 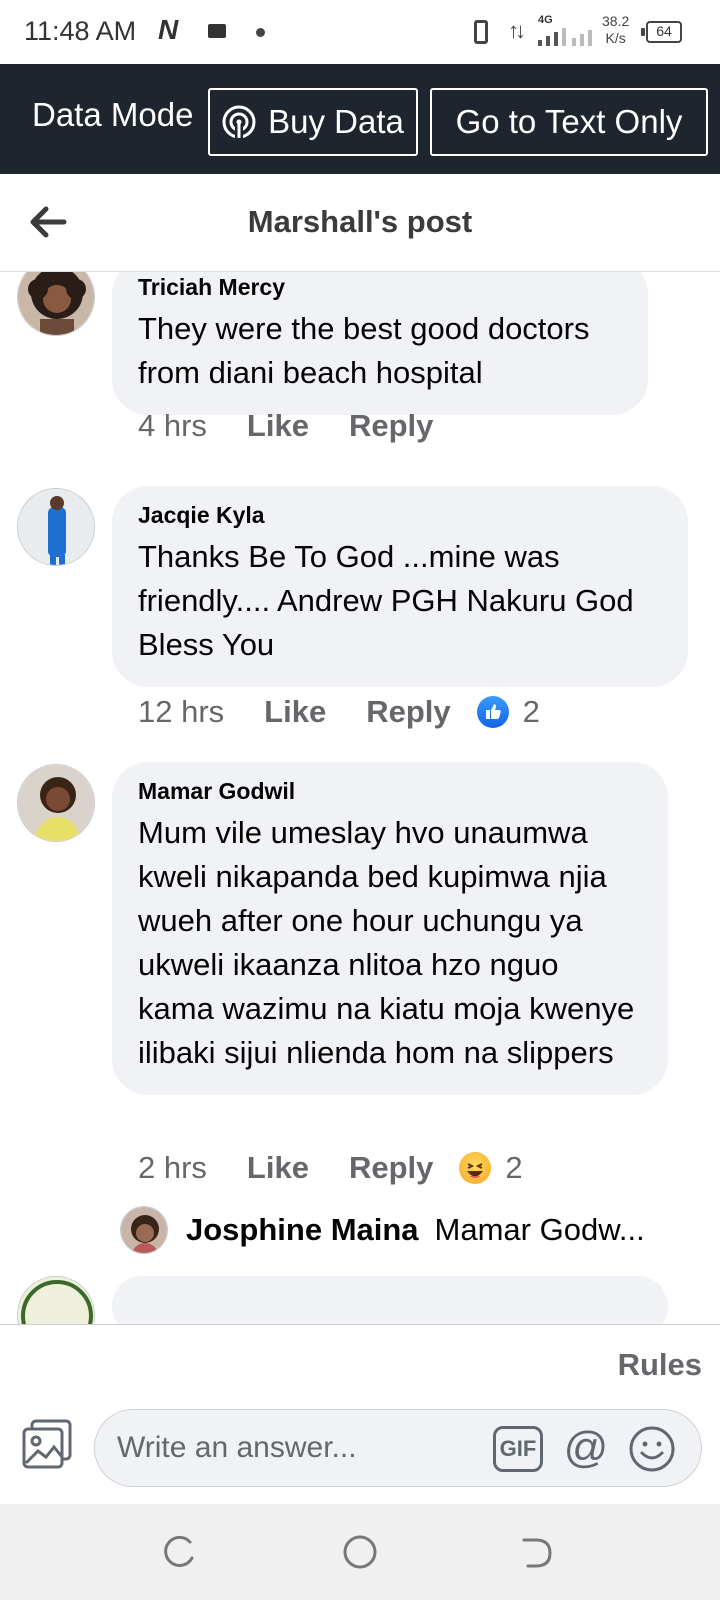 I want to click on status-time: 11:48 AM, so click(x=80, y=31).